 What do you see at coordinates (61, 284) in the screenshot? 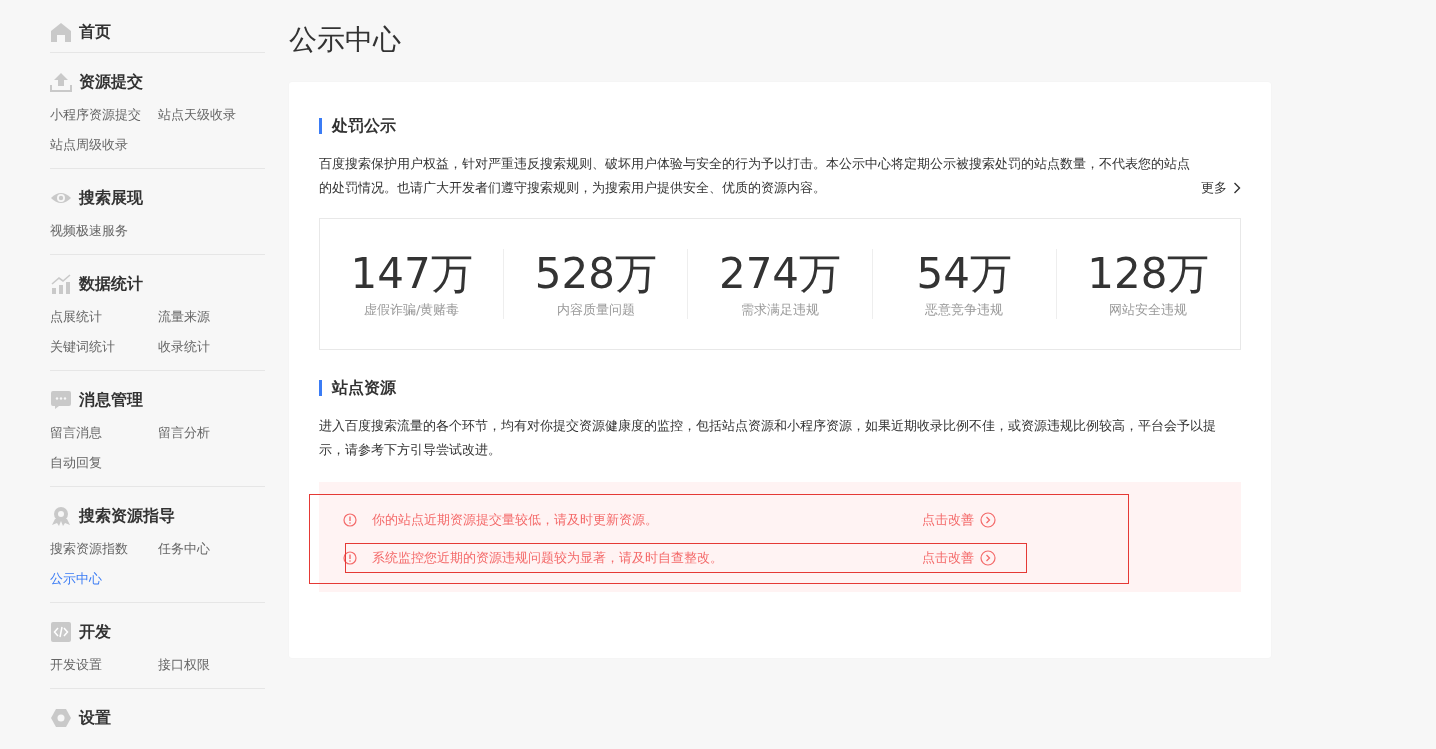
I see `chart-icon` at bounding box center [61, 284].